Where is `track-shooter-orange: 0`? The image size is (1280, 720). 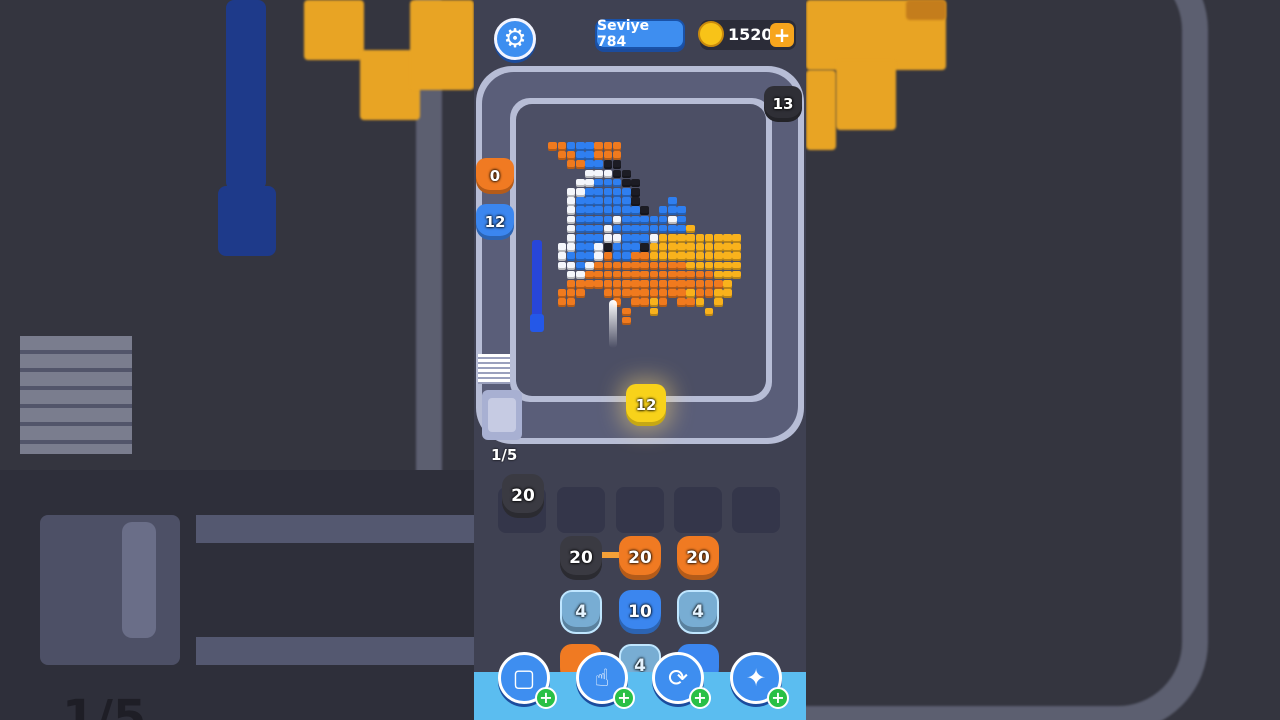
track-shooter-orange: 0 is located at coordinates (495, 176).